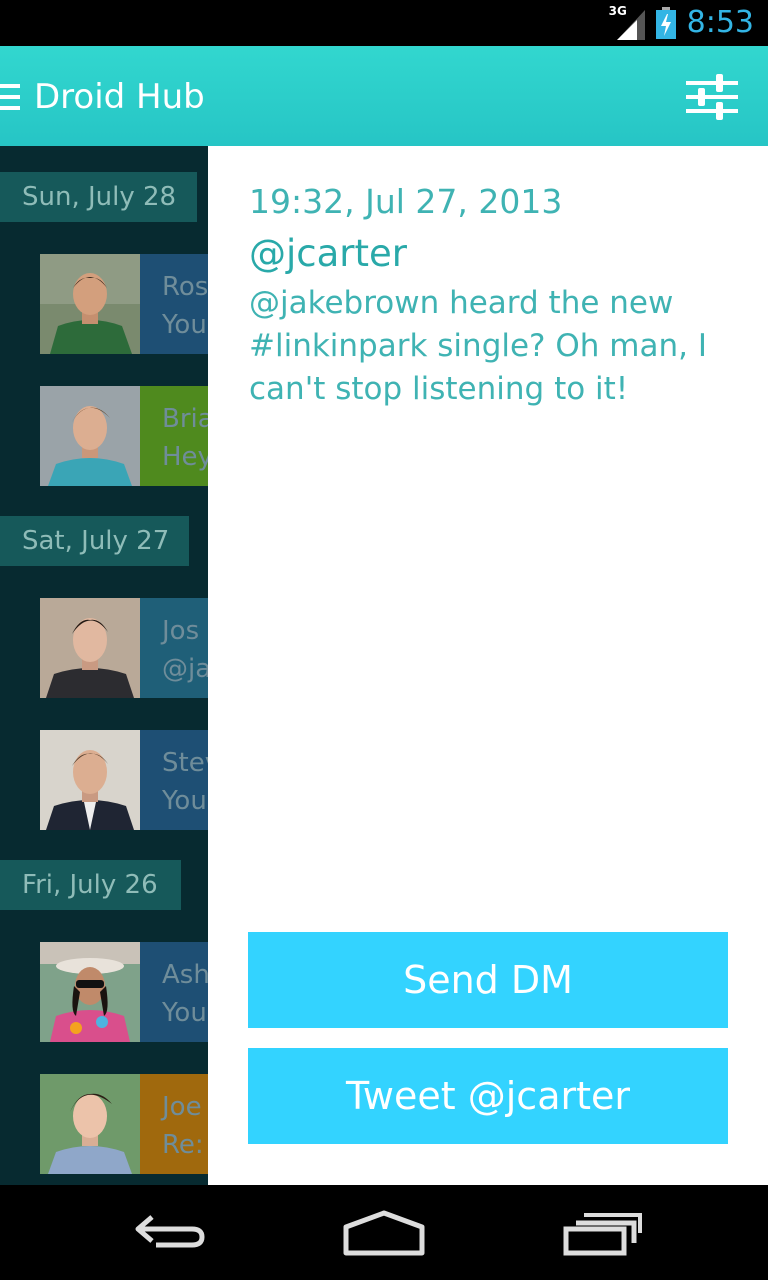 This screenshot has height=1280, width=768. I want to click on home-icon, so click(384, 1233).